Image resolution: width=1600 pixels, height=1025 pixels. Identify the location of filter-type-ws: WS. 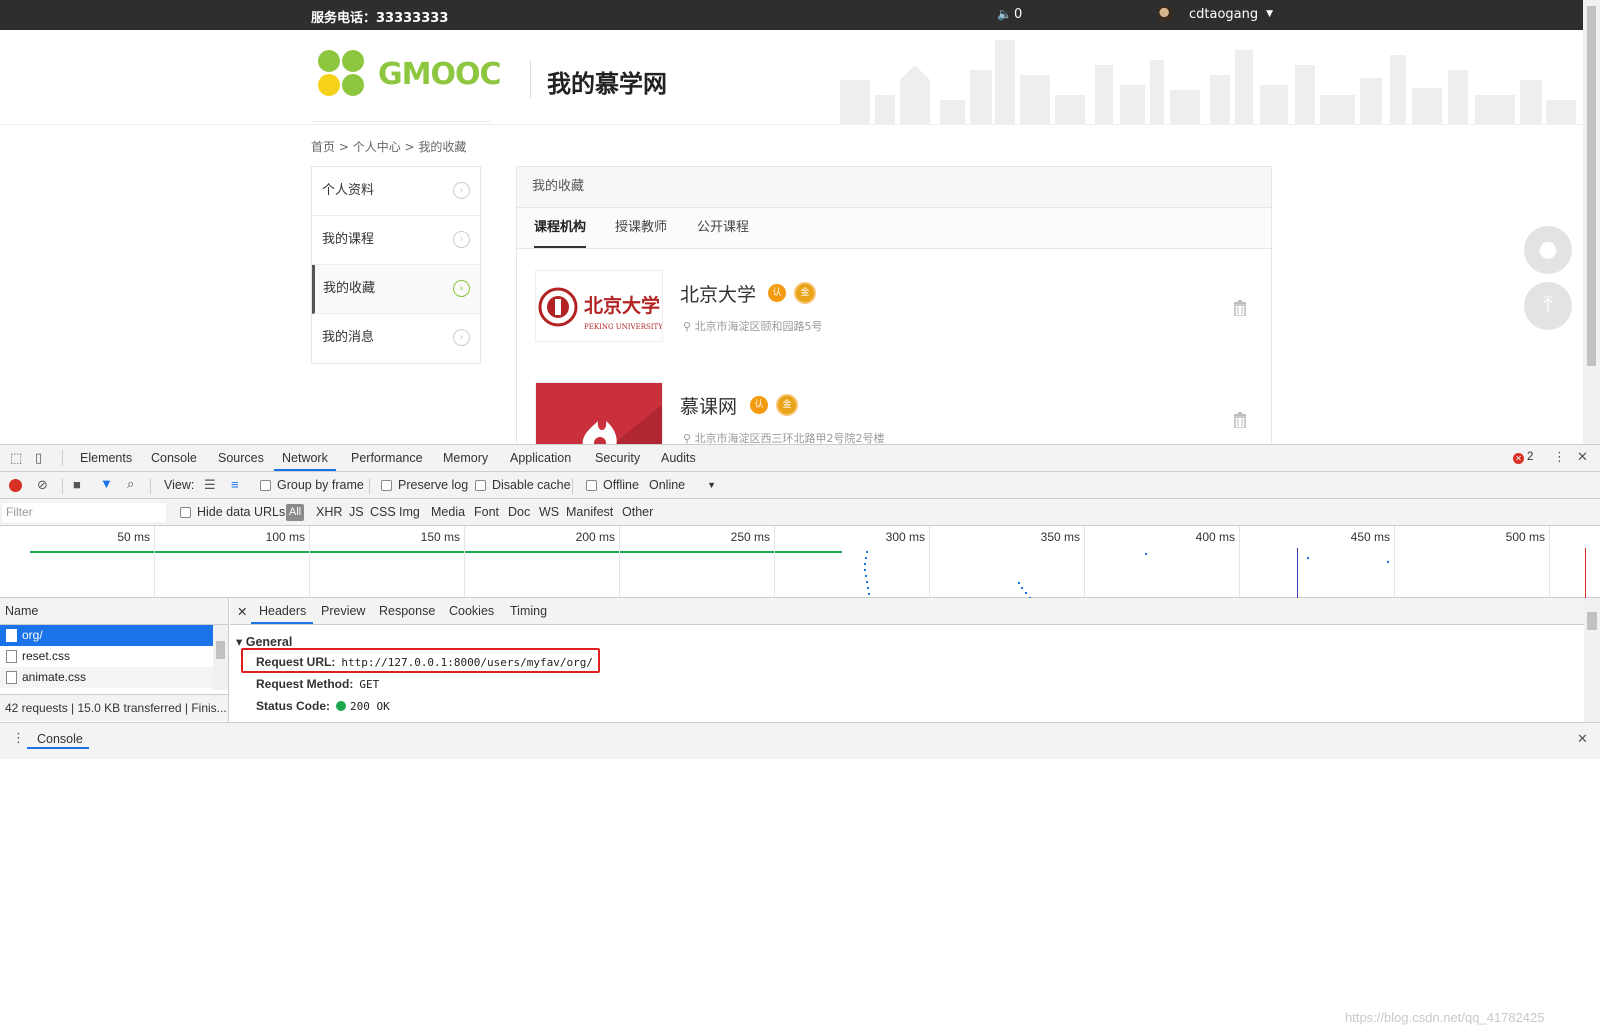
(549, 512).